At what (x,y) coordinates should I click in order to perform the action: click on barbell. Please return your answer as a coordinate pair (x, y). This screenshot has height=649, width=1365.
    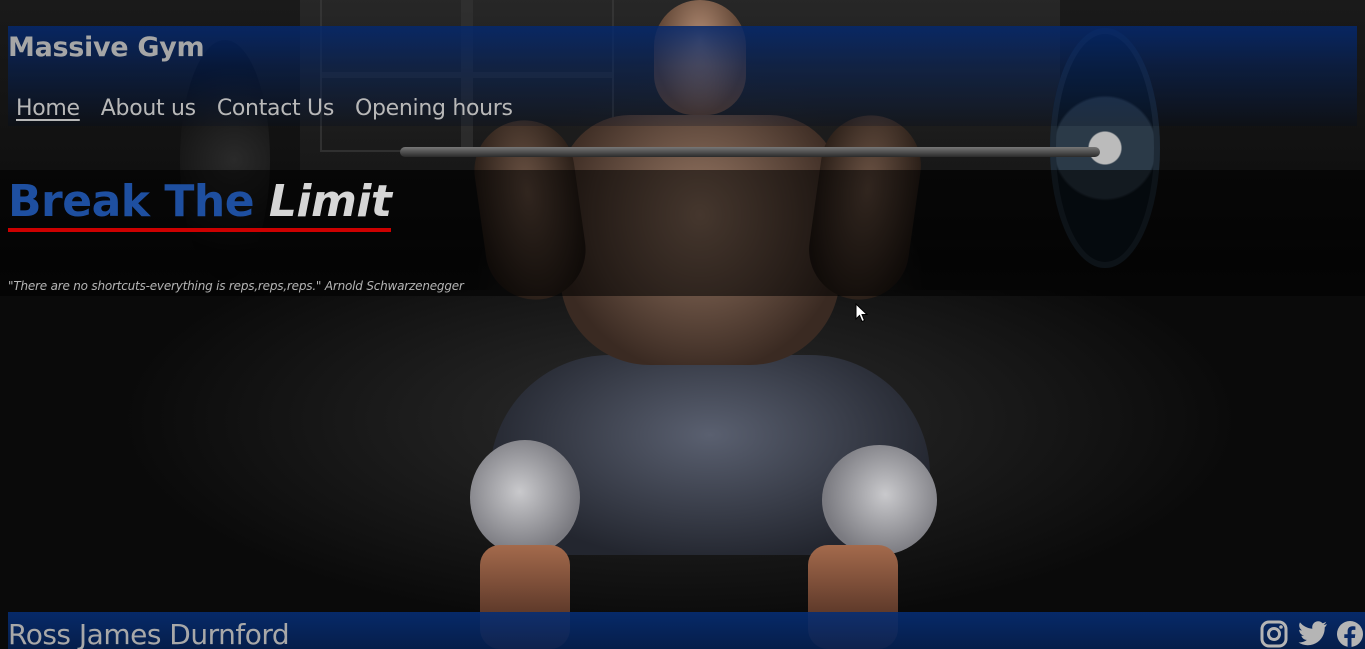
    Looking at the image, I should click on (750, 152).